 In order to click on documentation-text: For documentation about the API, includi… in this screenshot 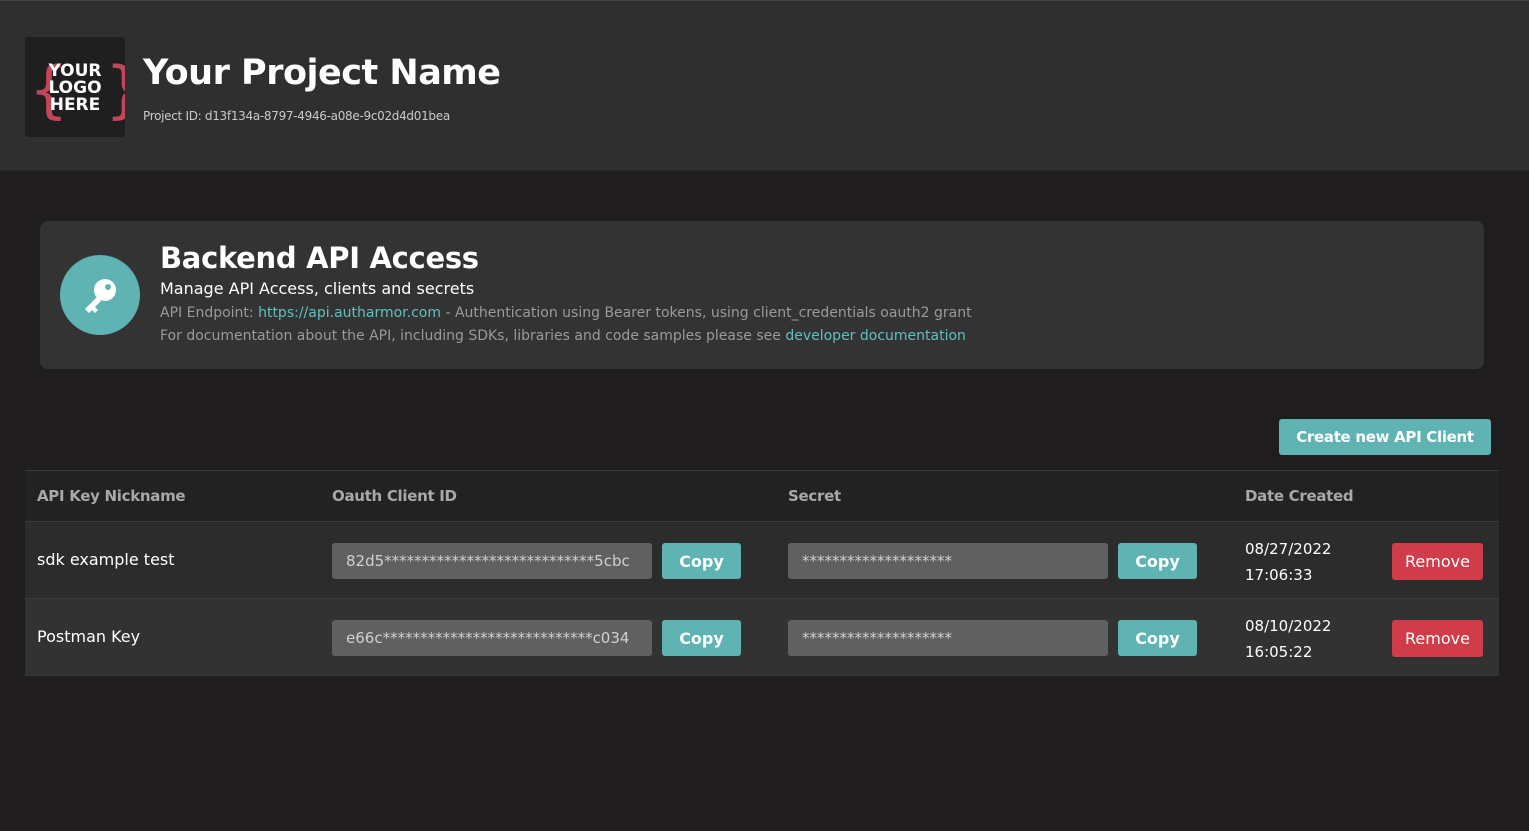, I will do `click(473, 336)`.